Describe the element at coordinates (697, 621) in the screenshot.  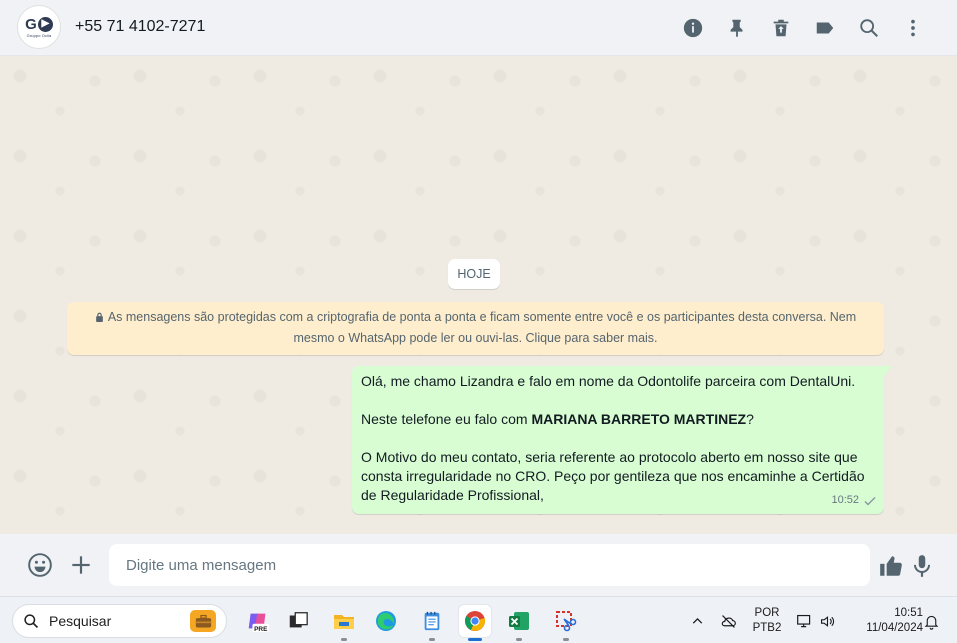
I see `chevron-up-icon` at that location.